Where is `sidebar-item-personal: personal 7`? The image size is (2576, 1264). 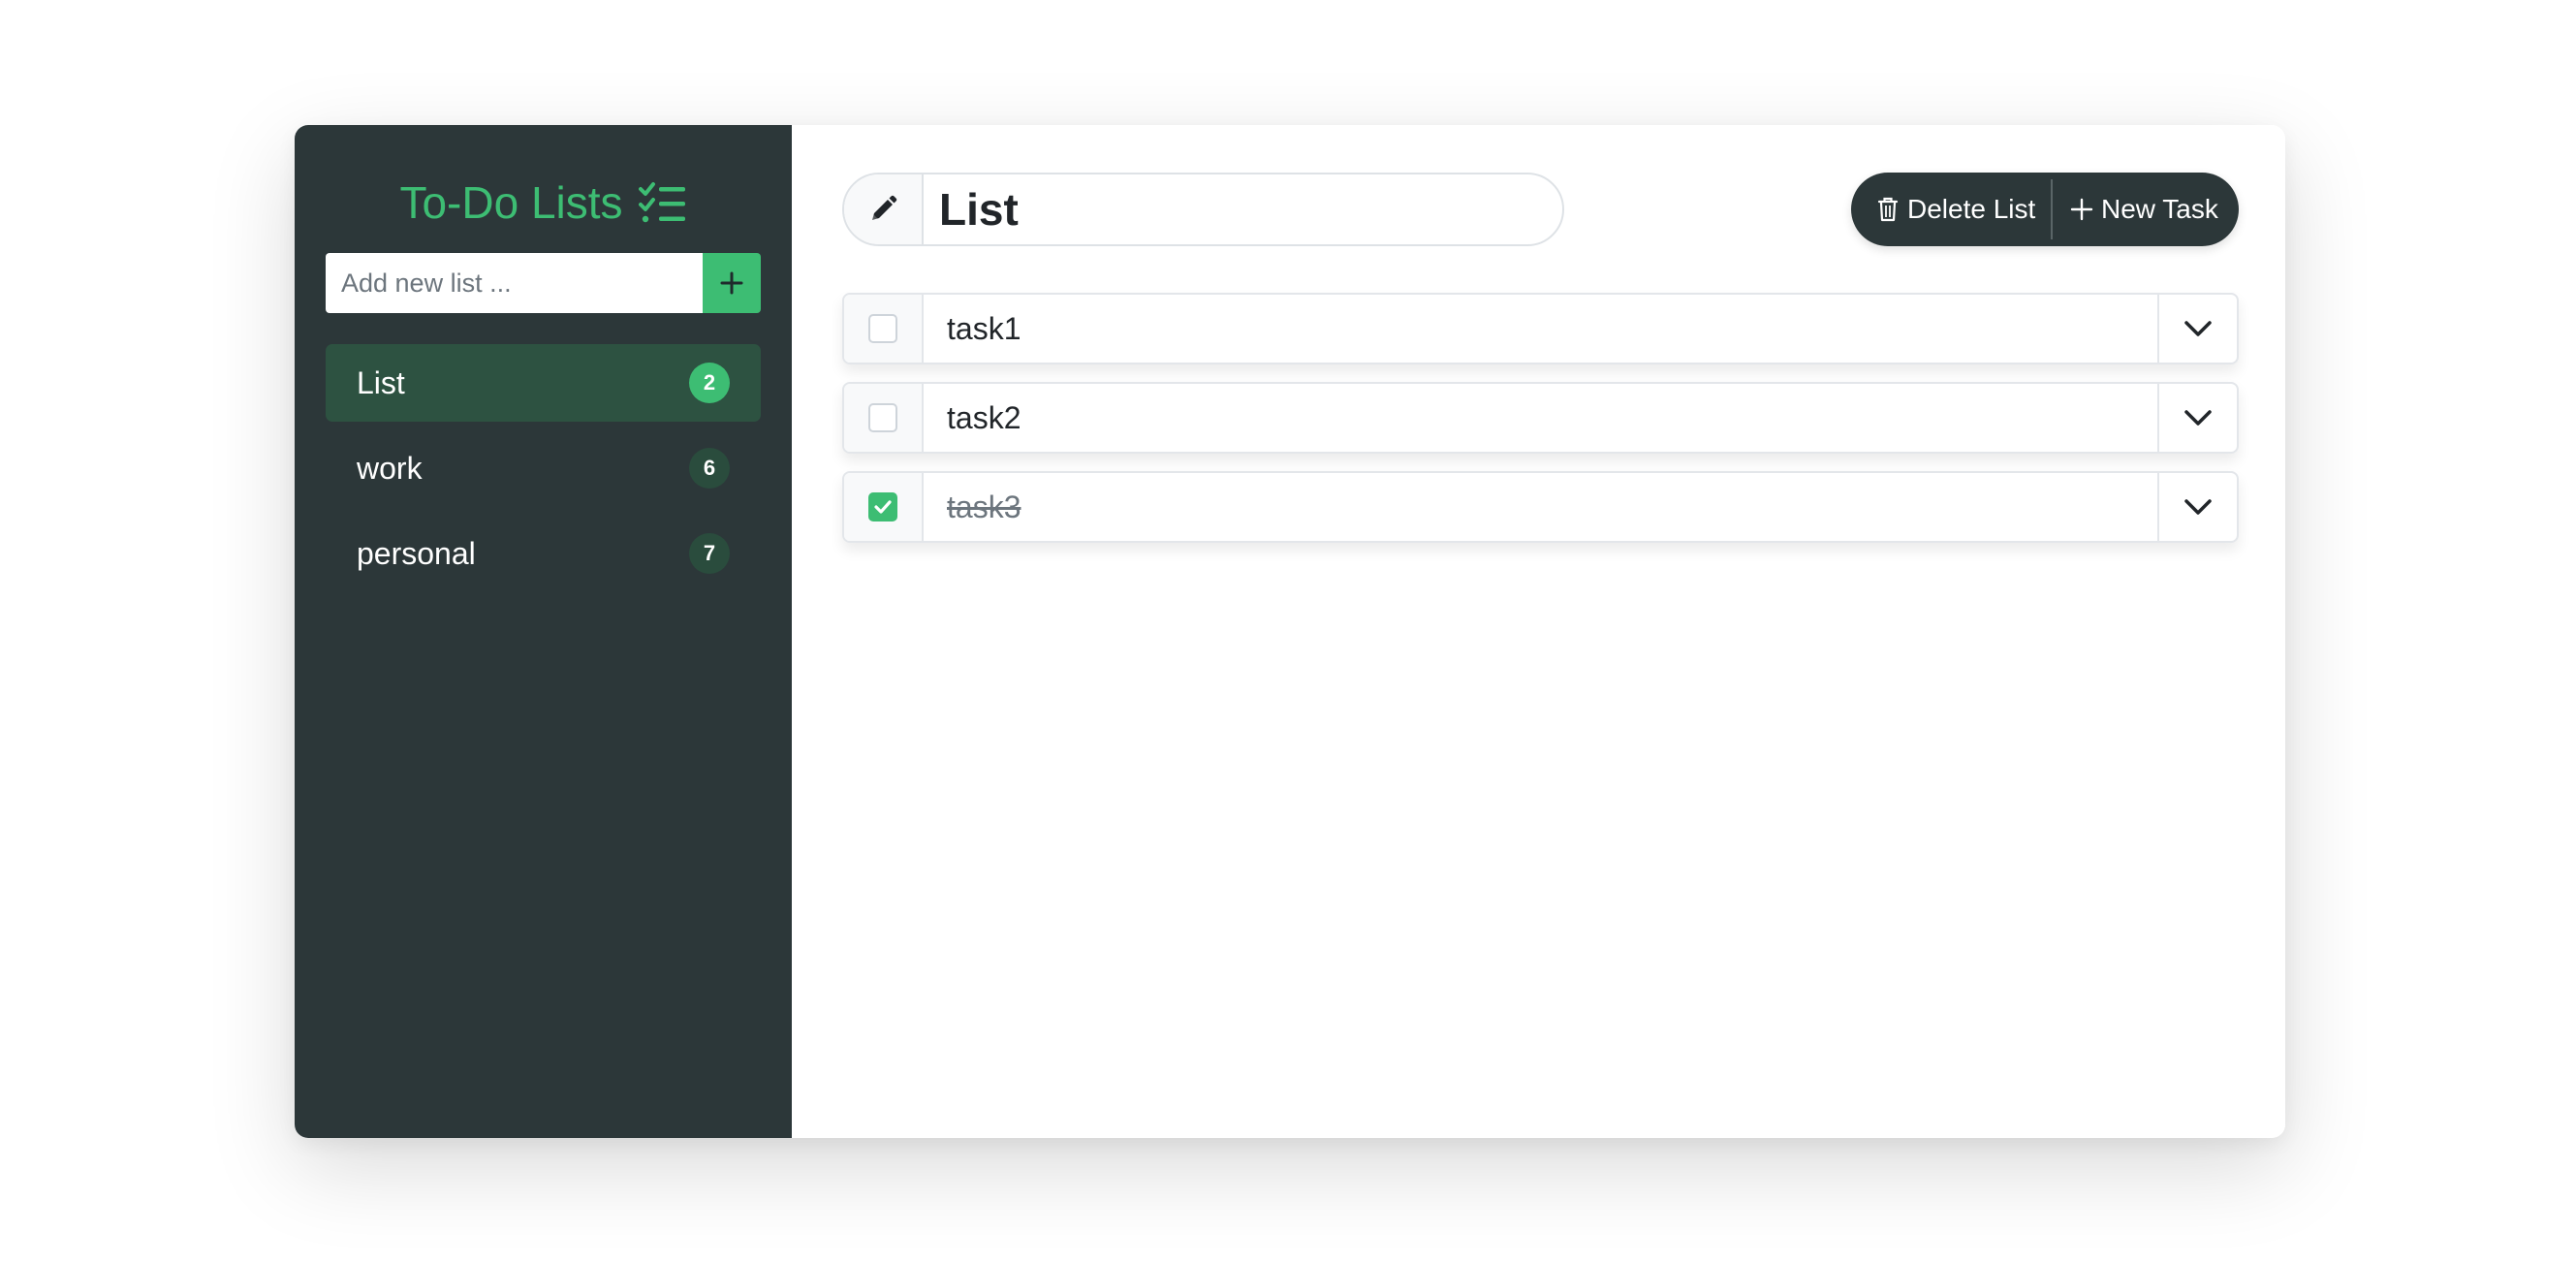
sidebar-item-personal: personal 7 is located at coordinates (543, 553).